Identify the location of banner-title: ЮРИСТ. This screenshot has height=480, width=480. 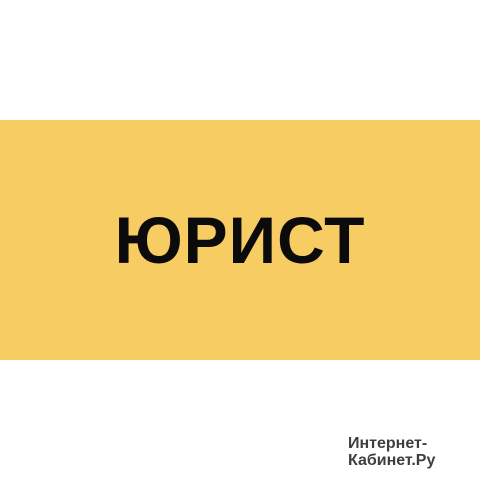
(240, 240).